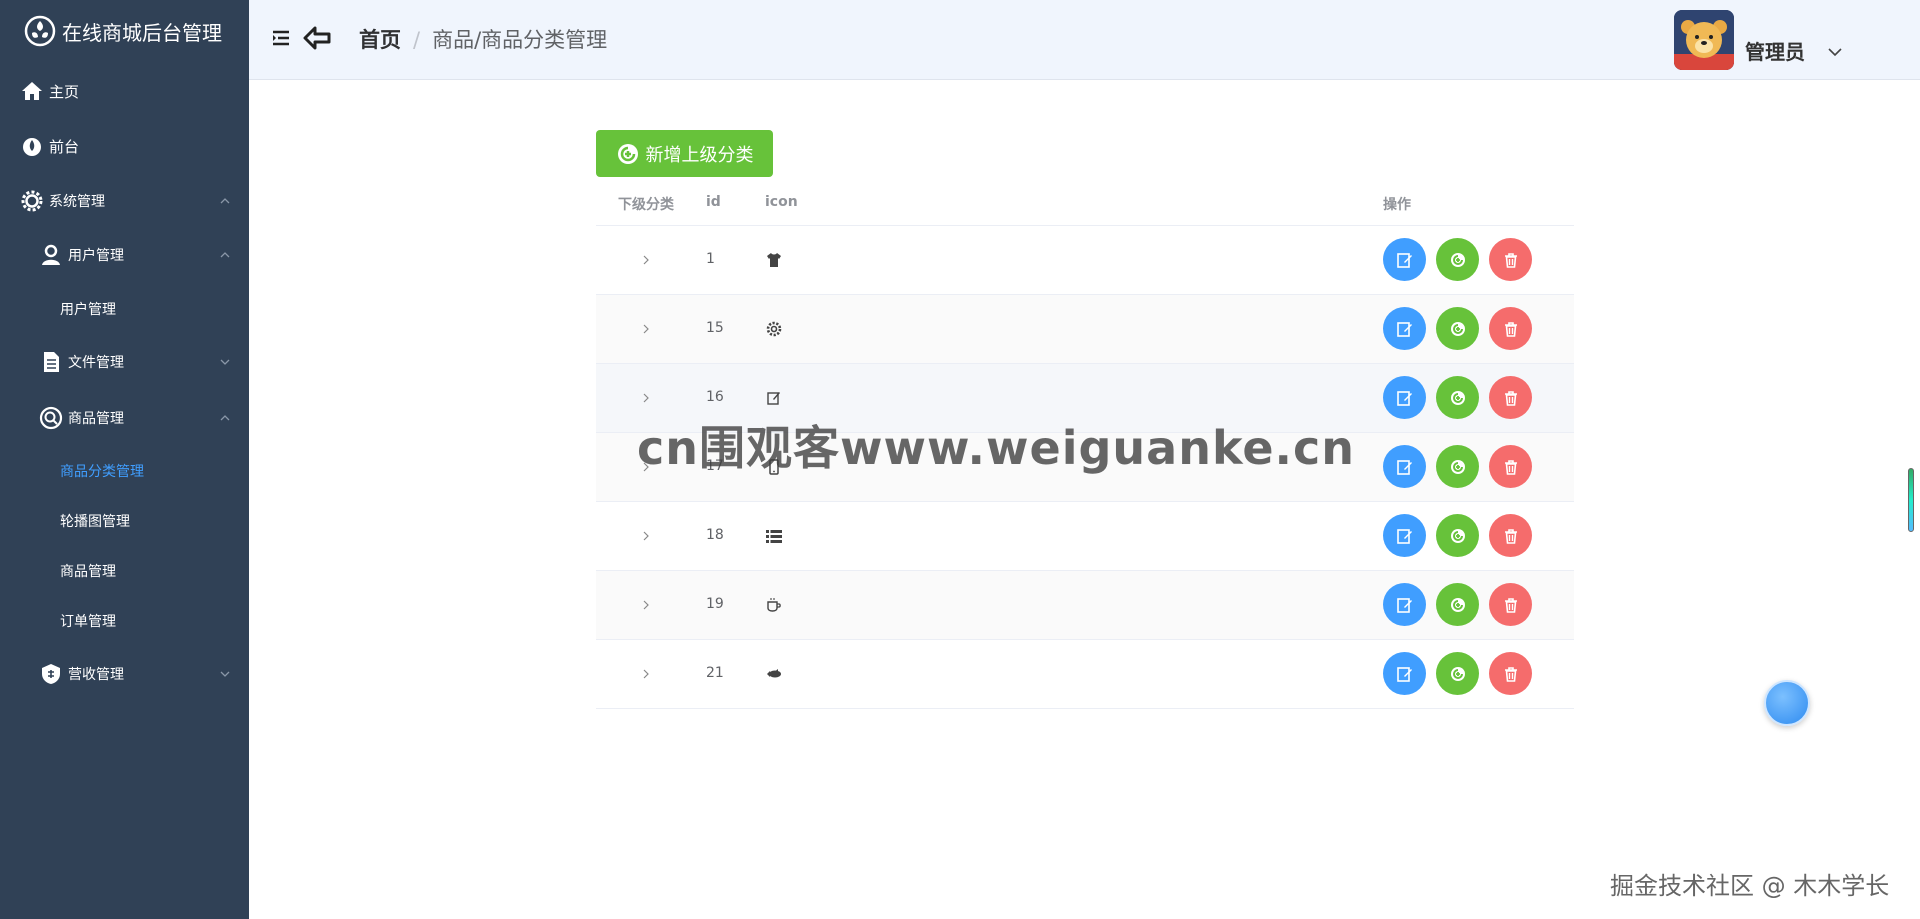 This screenshot has width=1920, height=919. What do you see at coordinates (646, 205) in the screenshot?
I see `column-header-expand: 下级分类` at bounding box center [646, 205].